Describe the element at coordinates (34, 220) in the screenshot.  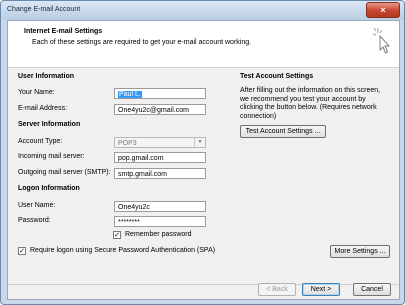
I see `password-label: Password:` at that location.